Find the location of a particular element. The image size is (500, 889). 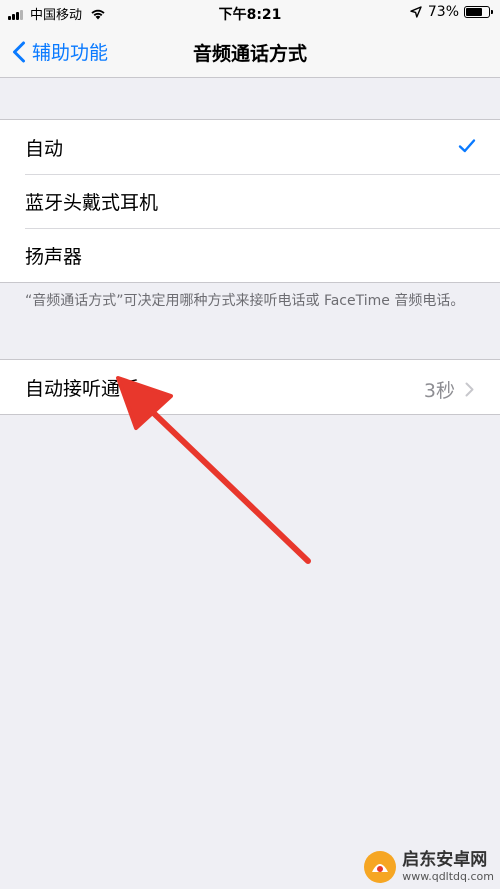

chevron-right-icon is located at coordinates (469, 389).